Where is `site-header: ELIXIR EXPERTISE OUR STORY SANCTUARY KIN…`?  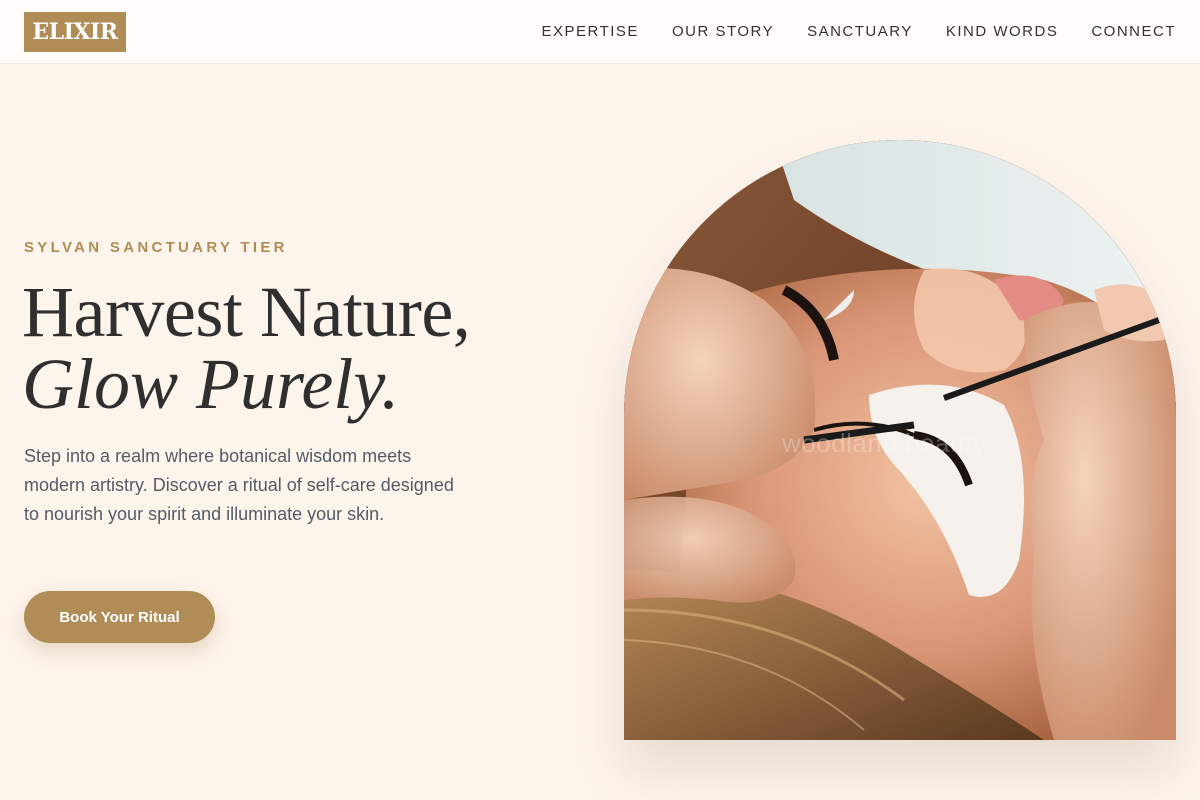
site-header: ELIXIR EXPERTISE OUR STORY SANCTUARY KIN… is located at coordinates (600, 32).